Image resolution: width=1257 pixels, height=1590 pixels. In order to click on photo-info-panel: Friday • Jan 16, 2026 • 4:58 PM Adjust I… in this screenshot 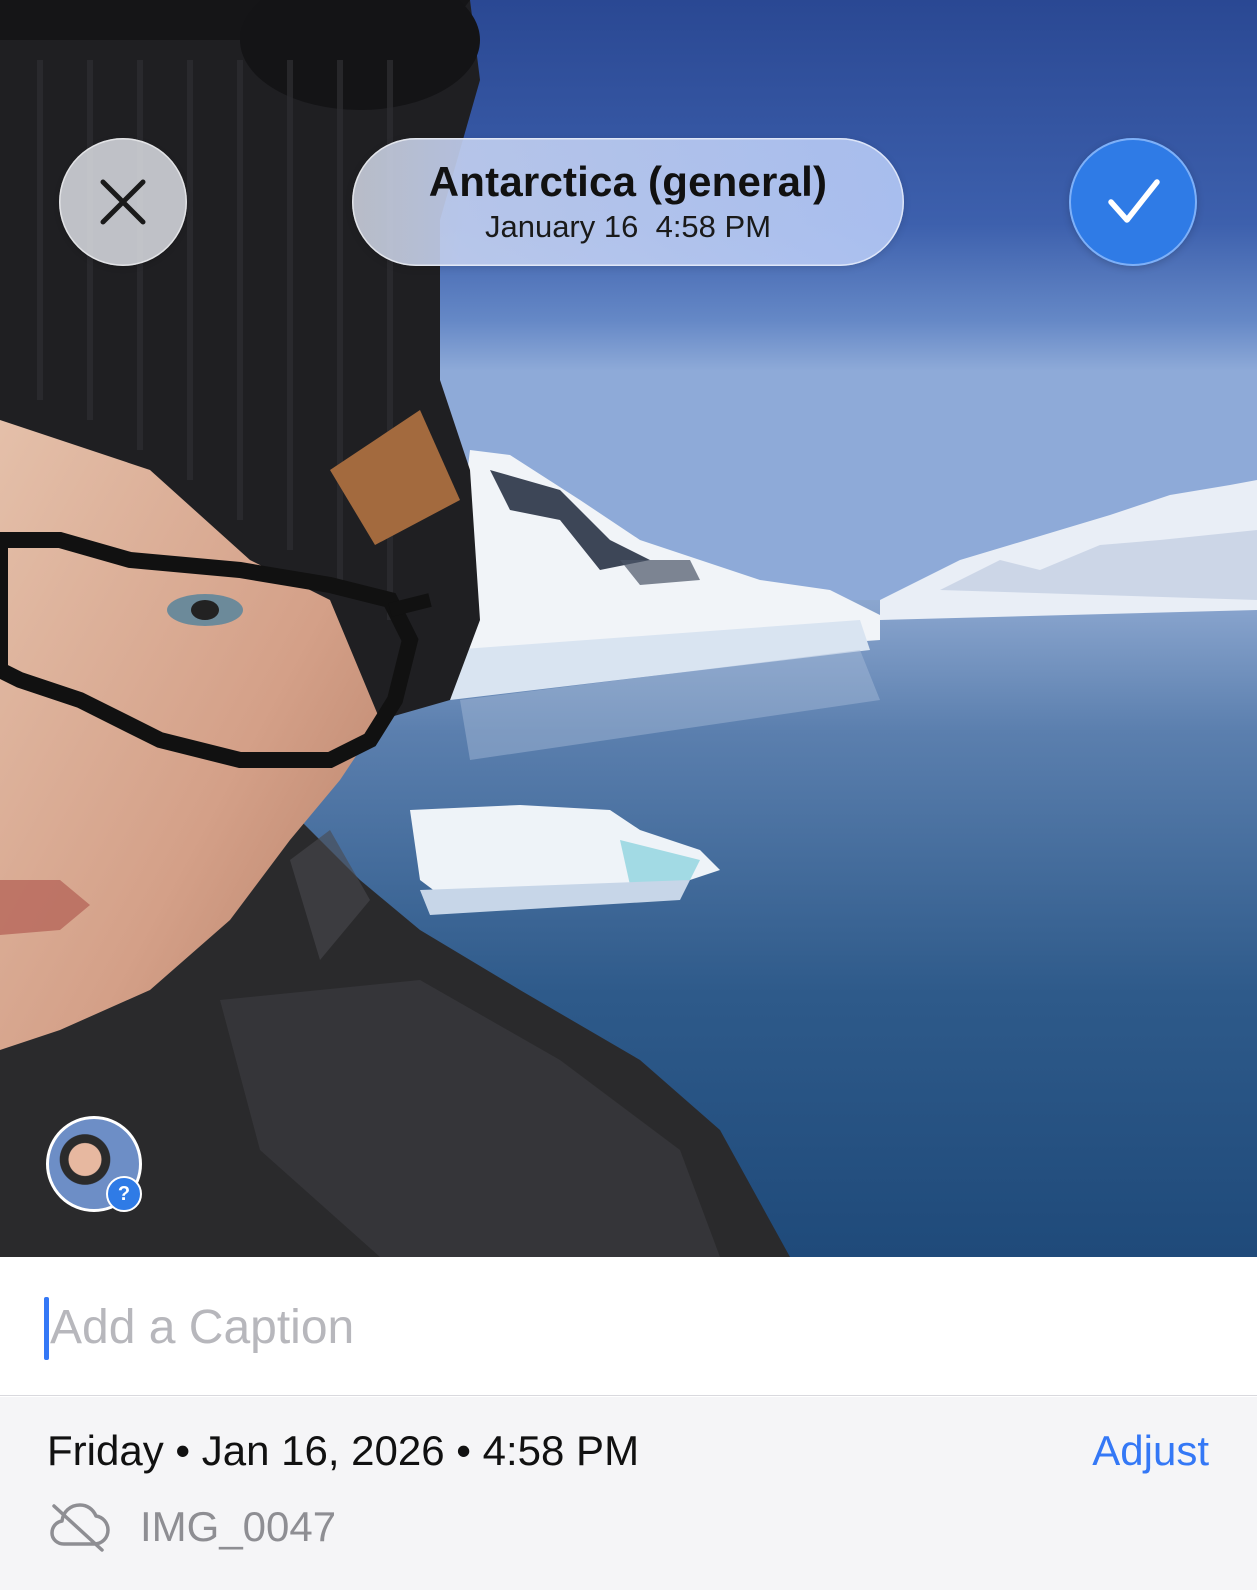, I will do `click(628, 1493)`.